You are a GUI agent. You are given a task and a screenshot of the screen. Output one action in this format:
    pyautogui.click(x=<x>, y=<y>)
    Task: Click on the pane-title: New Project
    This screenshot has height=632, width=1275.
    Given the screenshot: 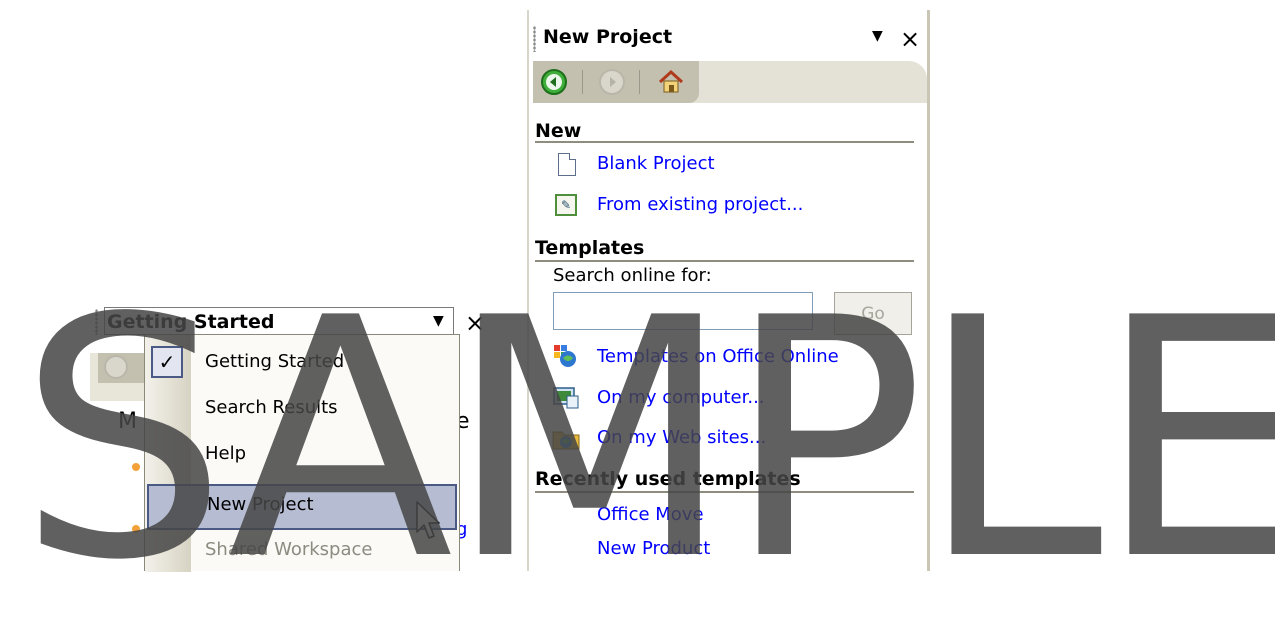 What is the action you would take?
    pyautogui.click(x=608, y=37)
    